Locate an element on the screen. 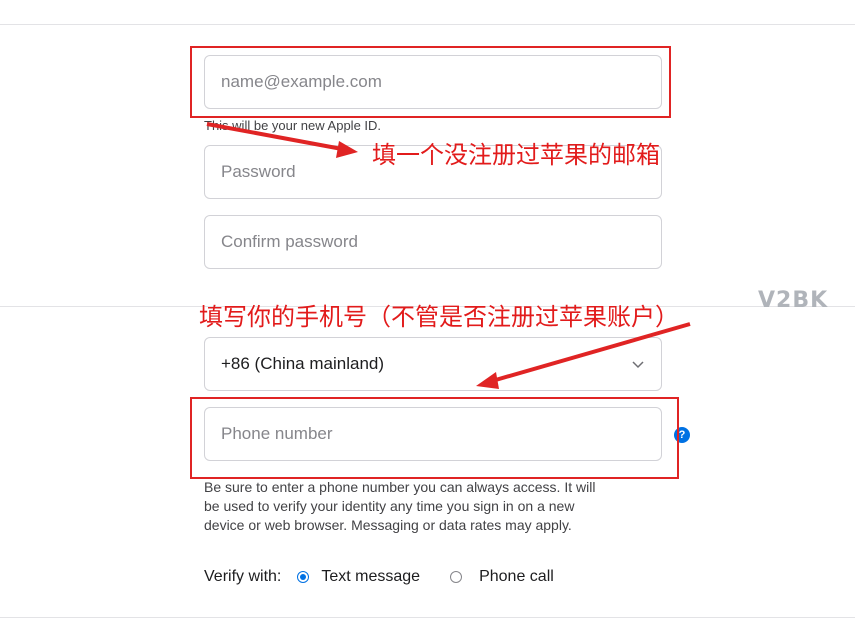  phone-arrow is located at coordinates (591, 352).